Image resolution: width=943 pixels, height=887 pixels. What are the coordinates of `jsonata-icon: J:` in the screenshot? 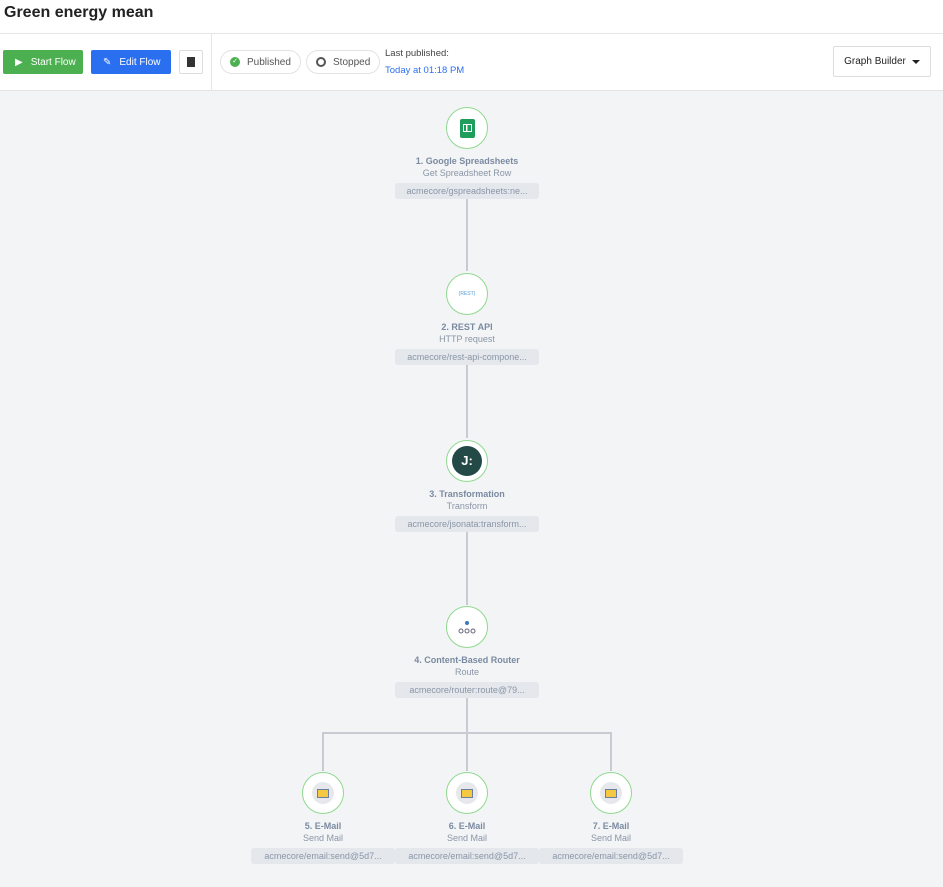 It's located at (467, 461).